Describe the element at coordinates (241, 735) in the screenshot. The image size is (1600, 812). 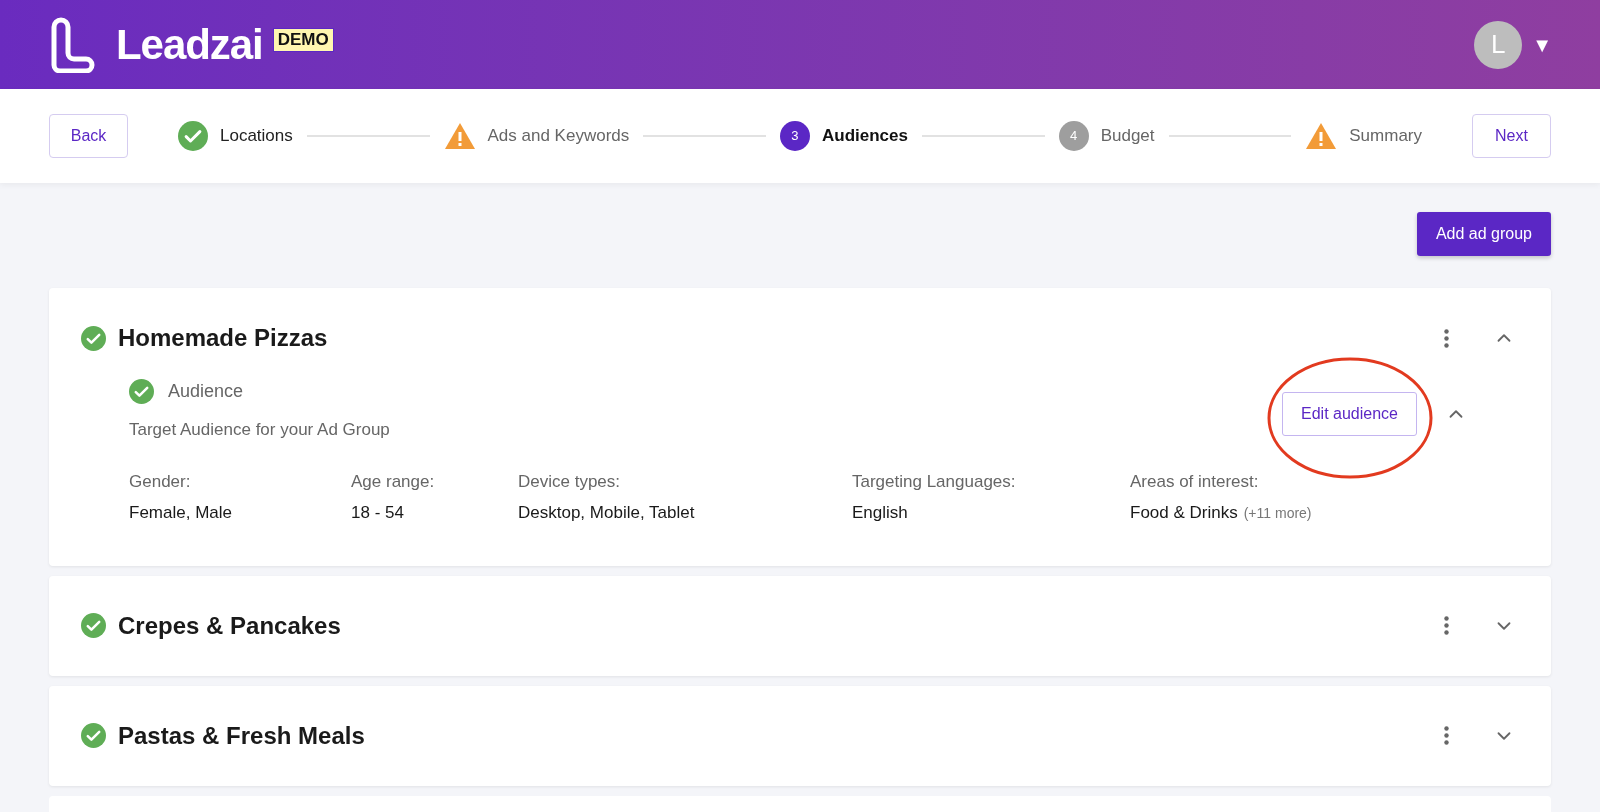
I see `ad-group-title: Pastas & Fresh Meals` at that location.